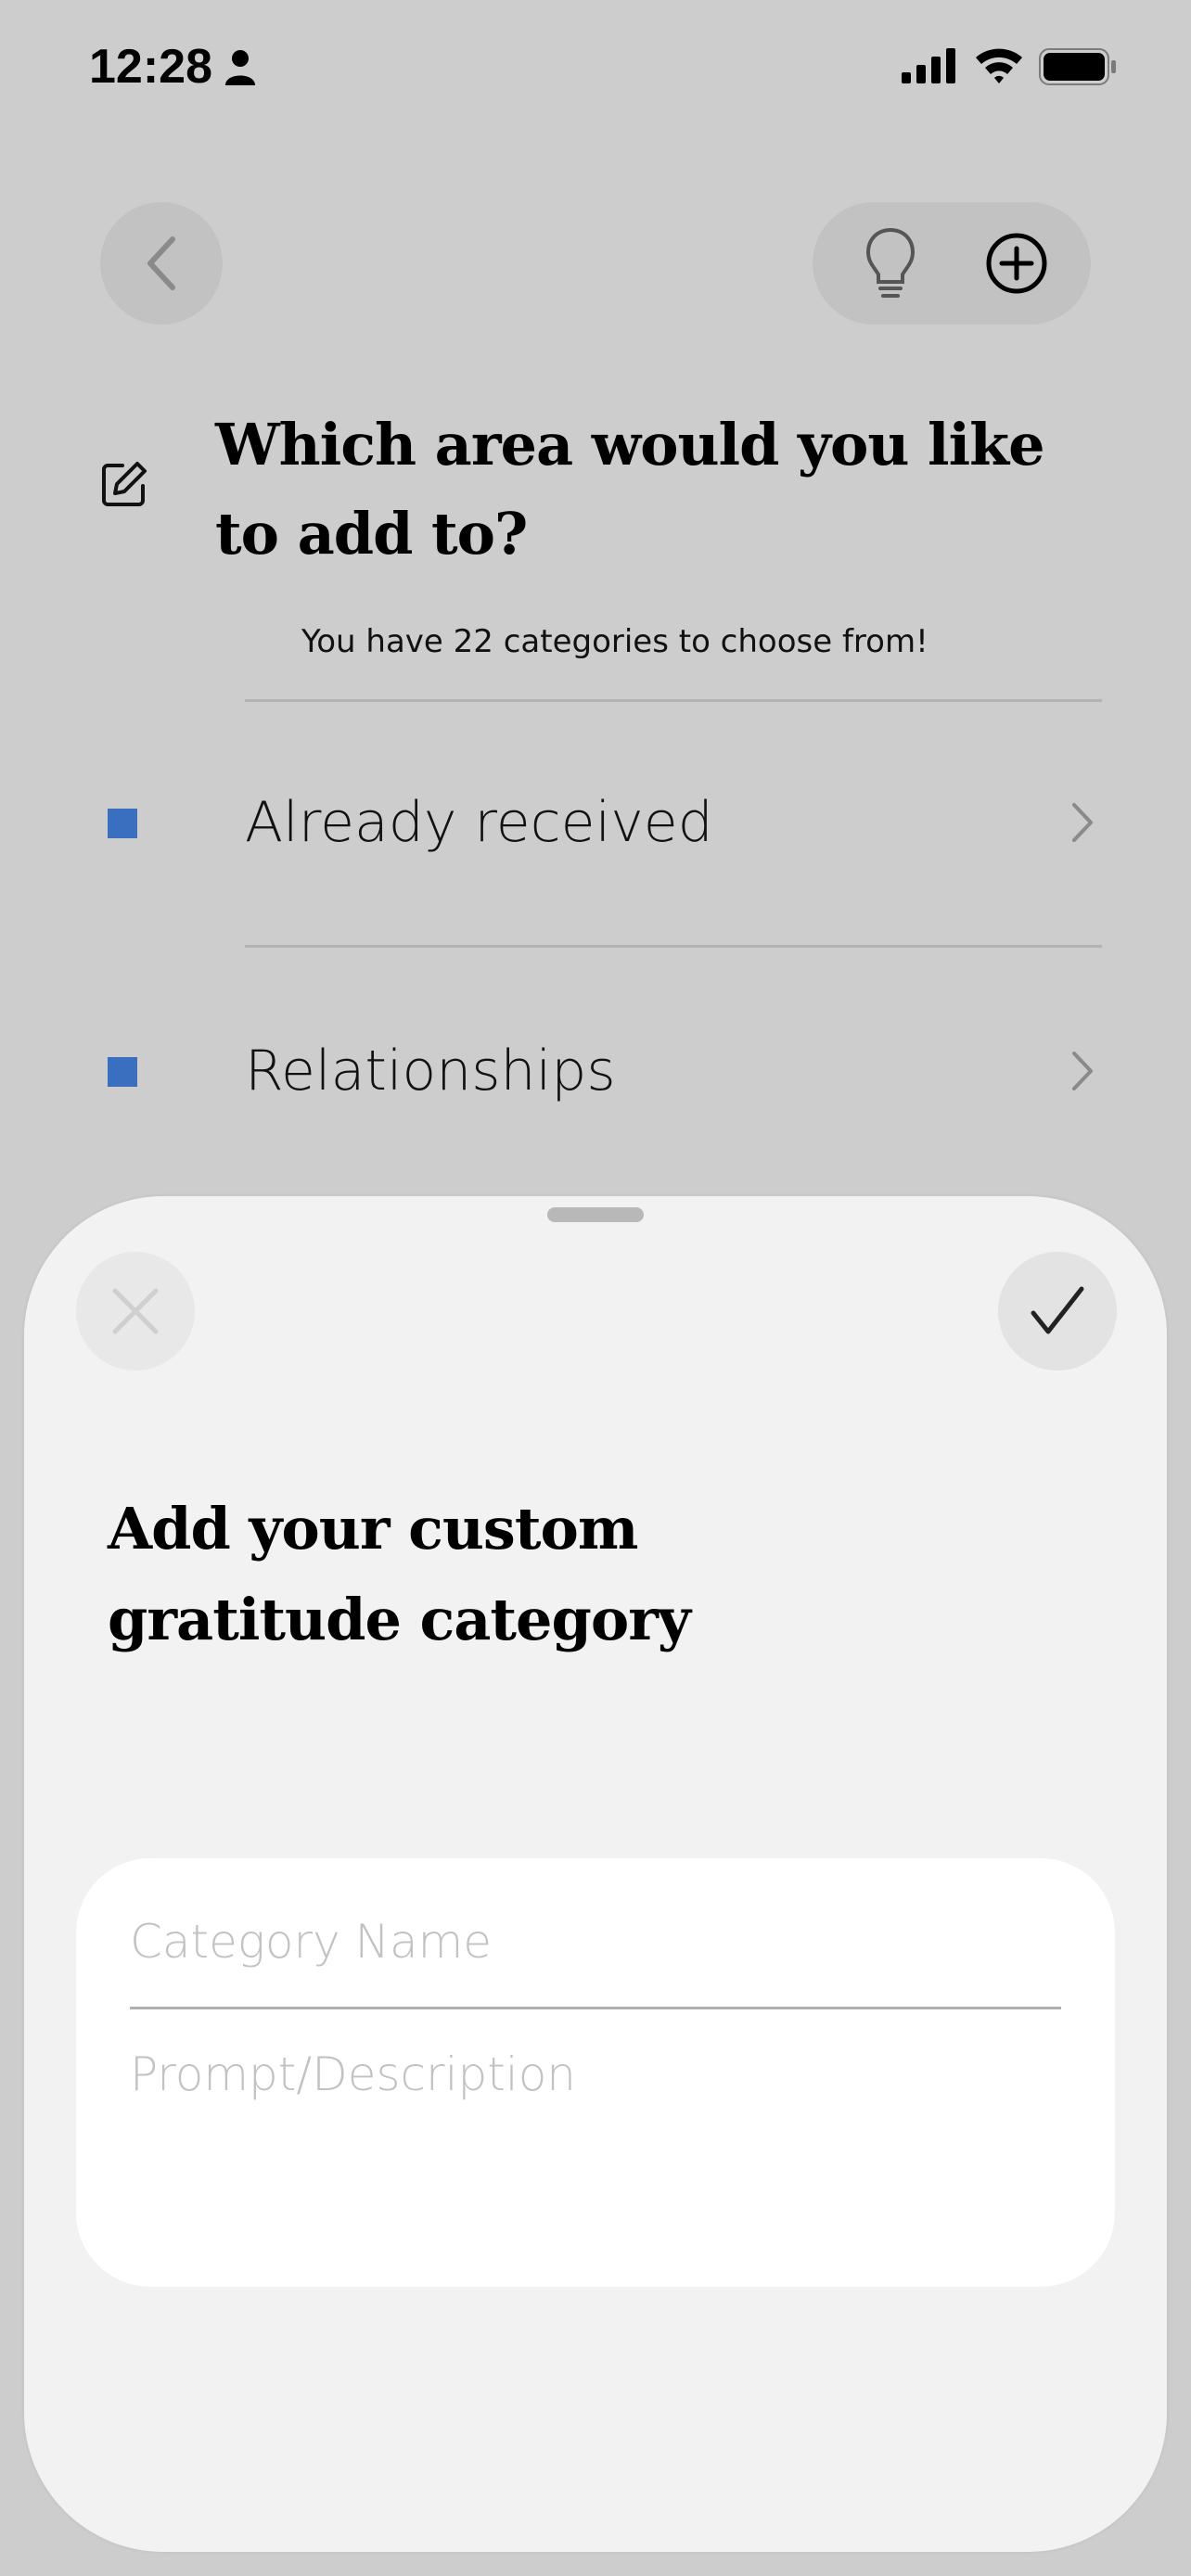 The width and height of the screenshot is (1191, 2576). I want to click on ideas-button, so click(890, 263).